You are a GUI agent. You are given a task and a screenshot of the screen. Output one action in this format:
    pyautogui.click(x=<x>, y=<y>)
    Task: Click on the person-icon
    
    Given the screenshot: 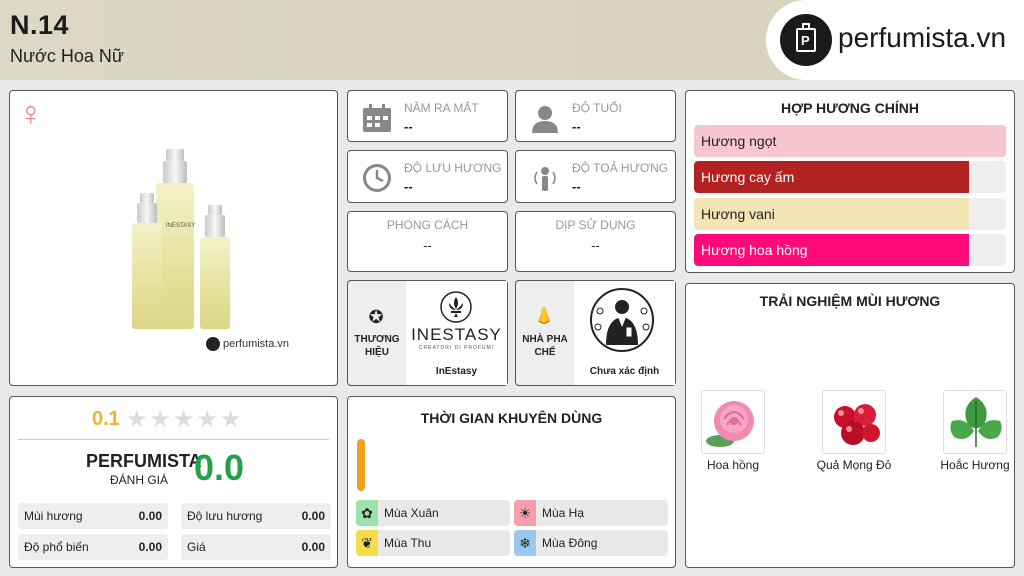 What is the action you would take?
    pyautogui.click(x=545, y=119)
    